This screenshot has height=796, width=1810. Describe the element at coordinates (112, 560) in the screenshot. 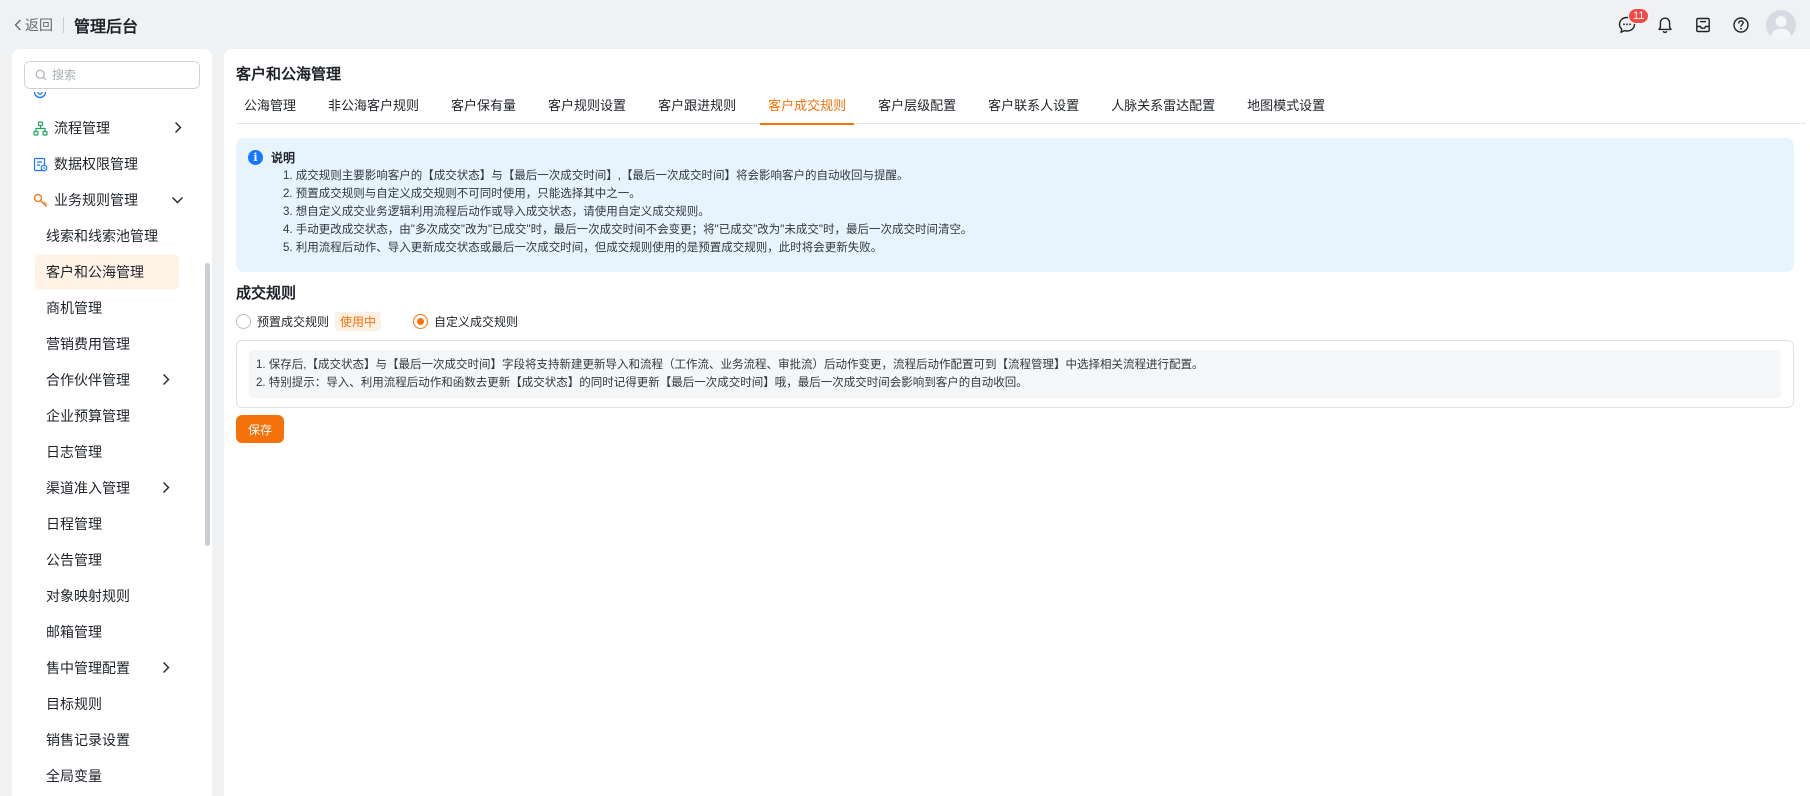

I see `sidebar-item-announcement: 公告管理` at that location.